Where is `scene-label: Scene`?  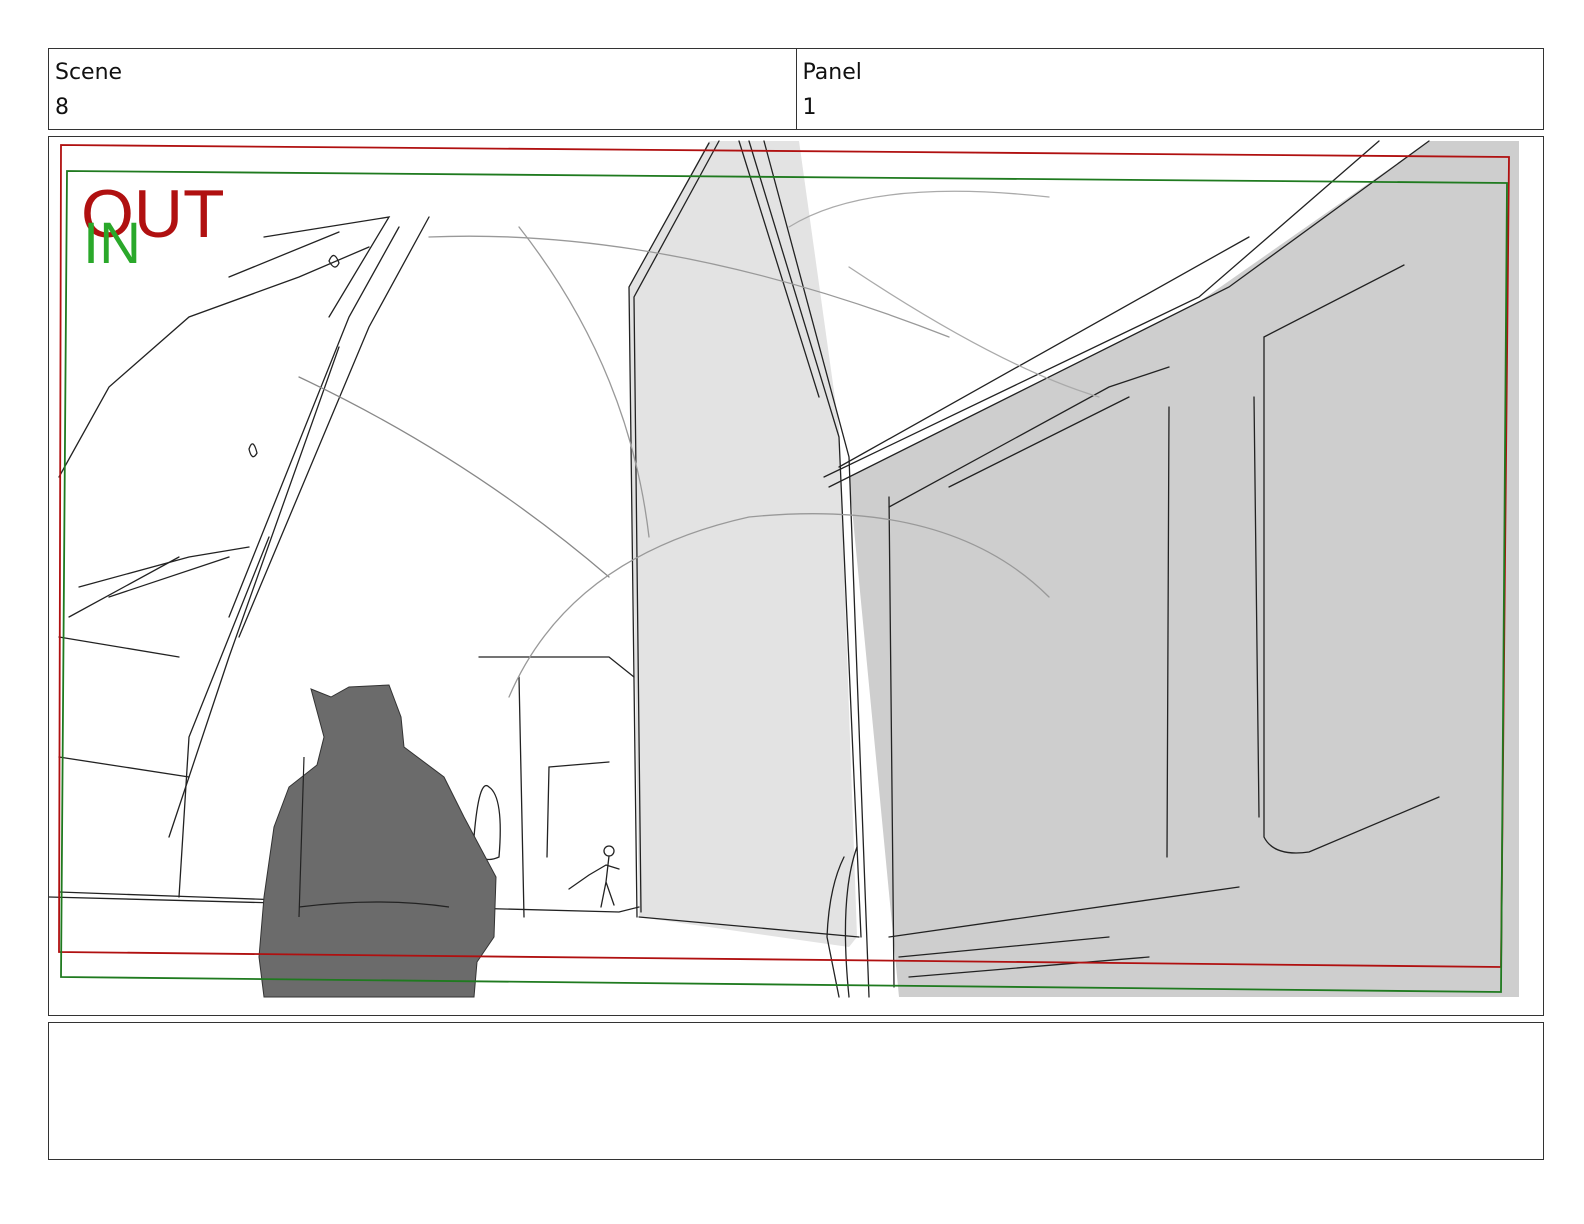
scene-label: Scene is located at coordinates (89, 72).